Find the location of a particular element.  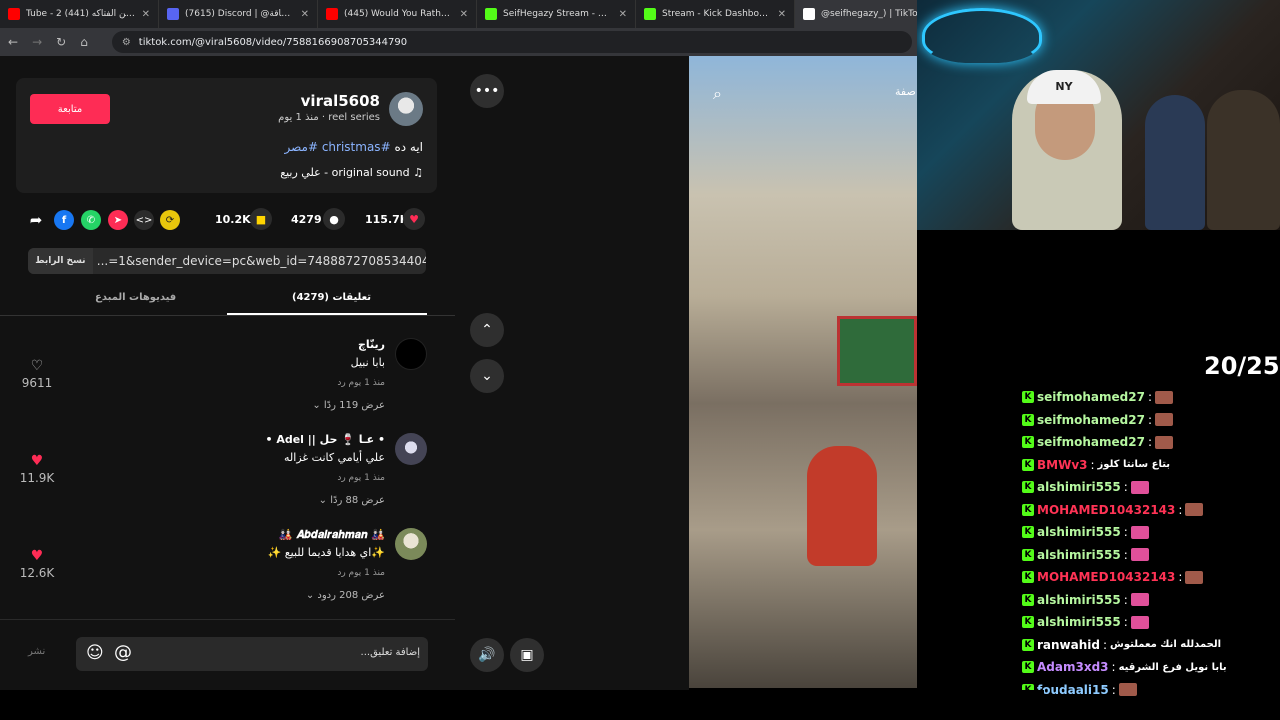

search-icon: ⌕ is located at coordinates (717, 94).